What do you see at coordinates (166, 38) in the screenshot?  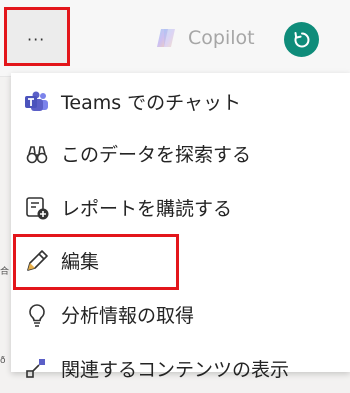 I see `copilot-icon` at bounding box center [166, 38].